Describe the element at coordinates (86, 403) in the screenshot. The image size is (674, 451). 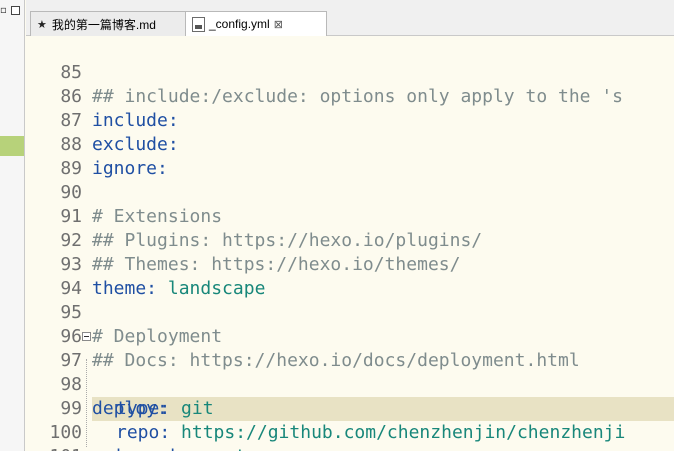
I see `fold-guide` at that location.